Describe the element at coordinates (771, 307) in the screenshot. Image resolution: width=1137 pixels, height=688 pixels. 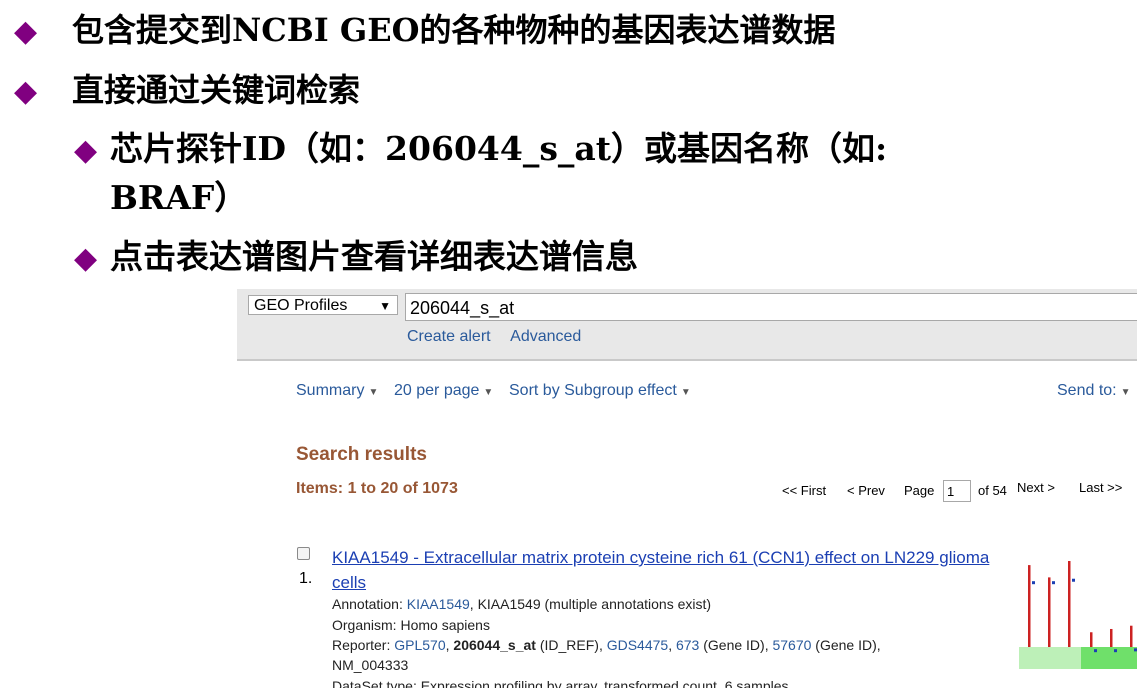
I see `search-input: 206044_s_at` at that location.